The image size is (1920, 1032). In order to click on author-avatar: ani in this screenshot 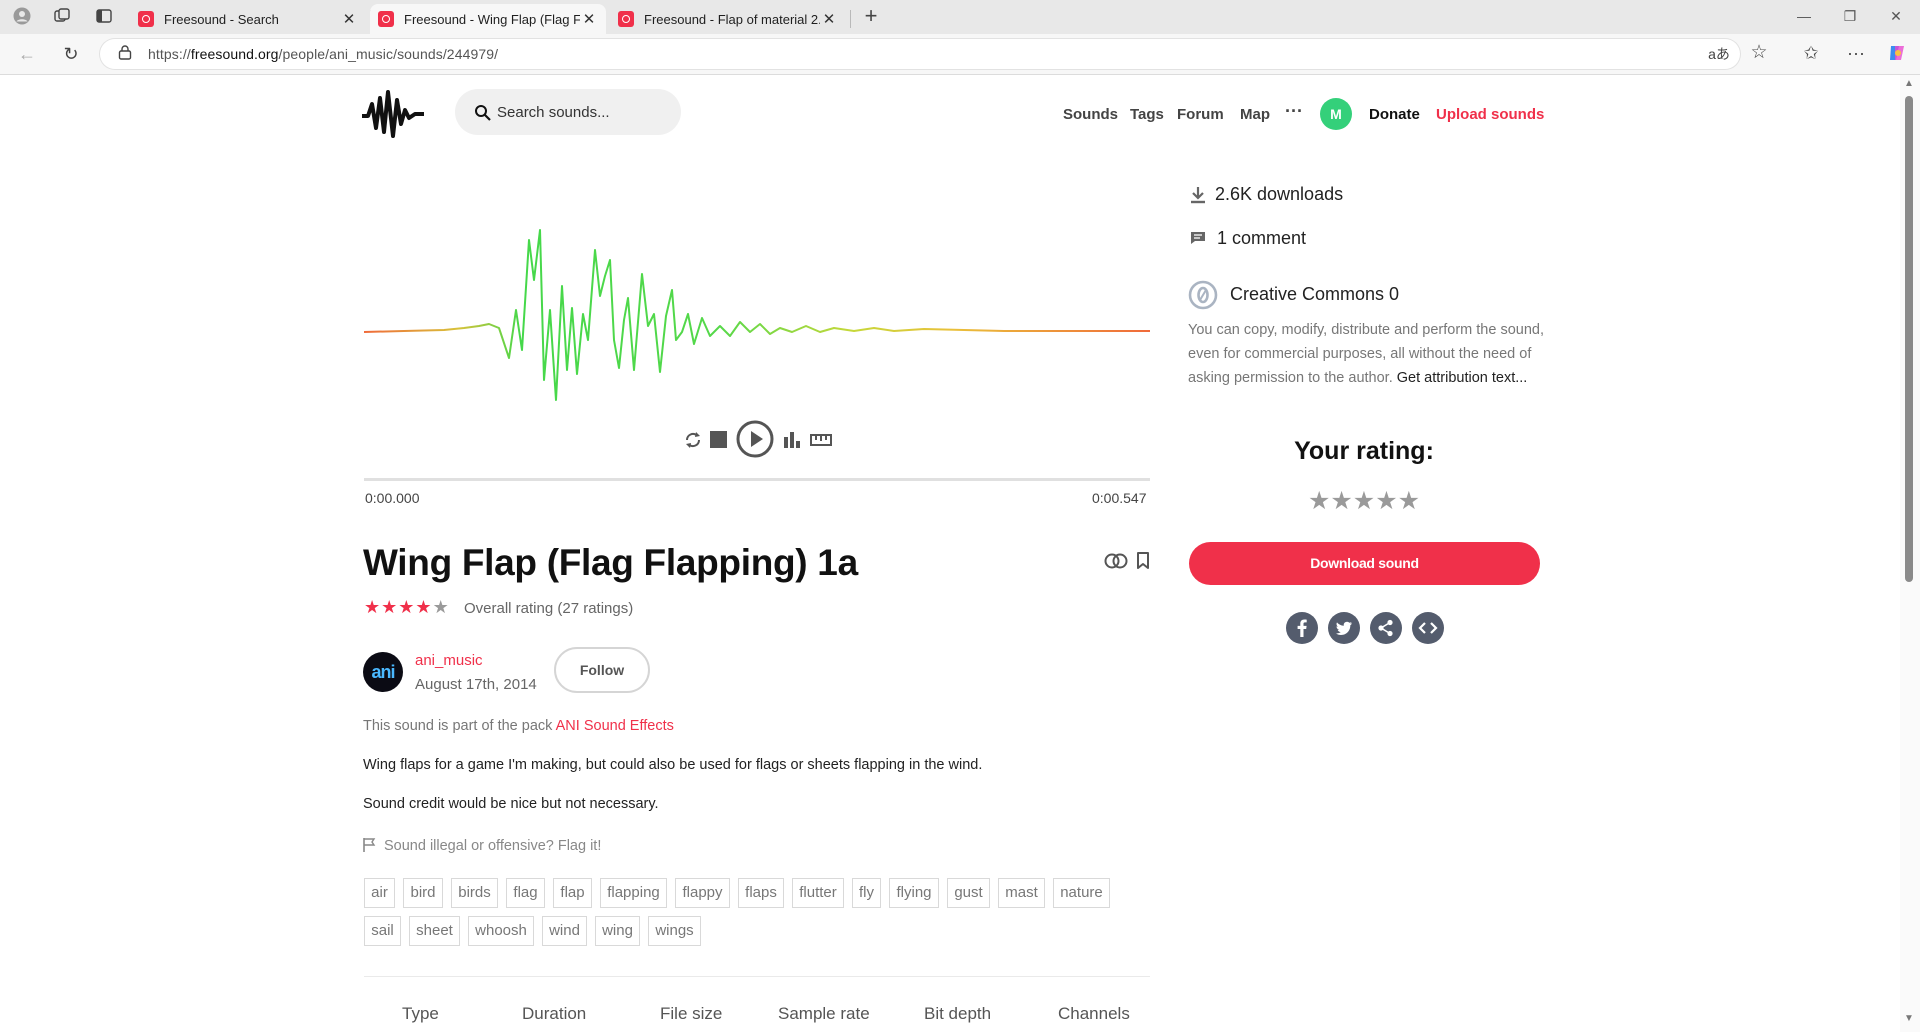, I will do `click(383, 672)`.